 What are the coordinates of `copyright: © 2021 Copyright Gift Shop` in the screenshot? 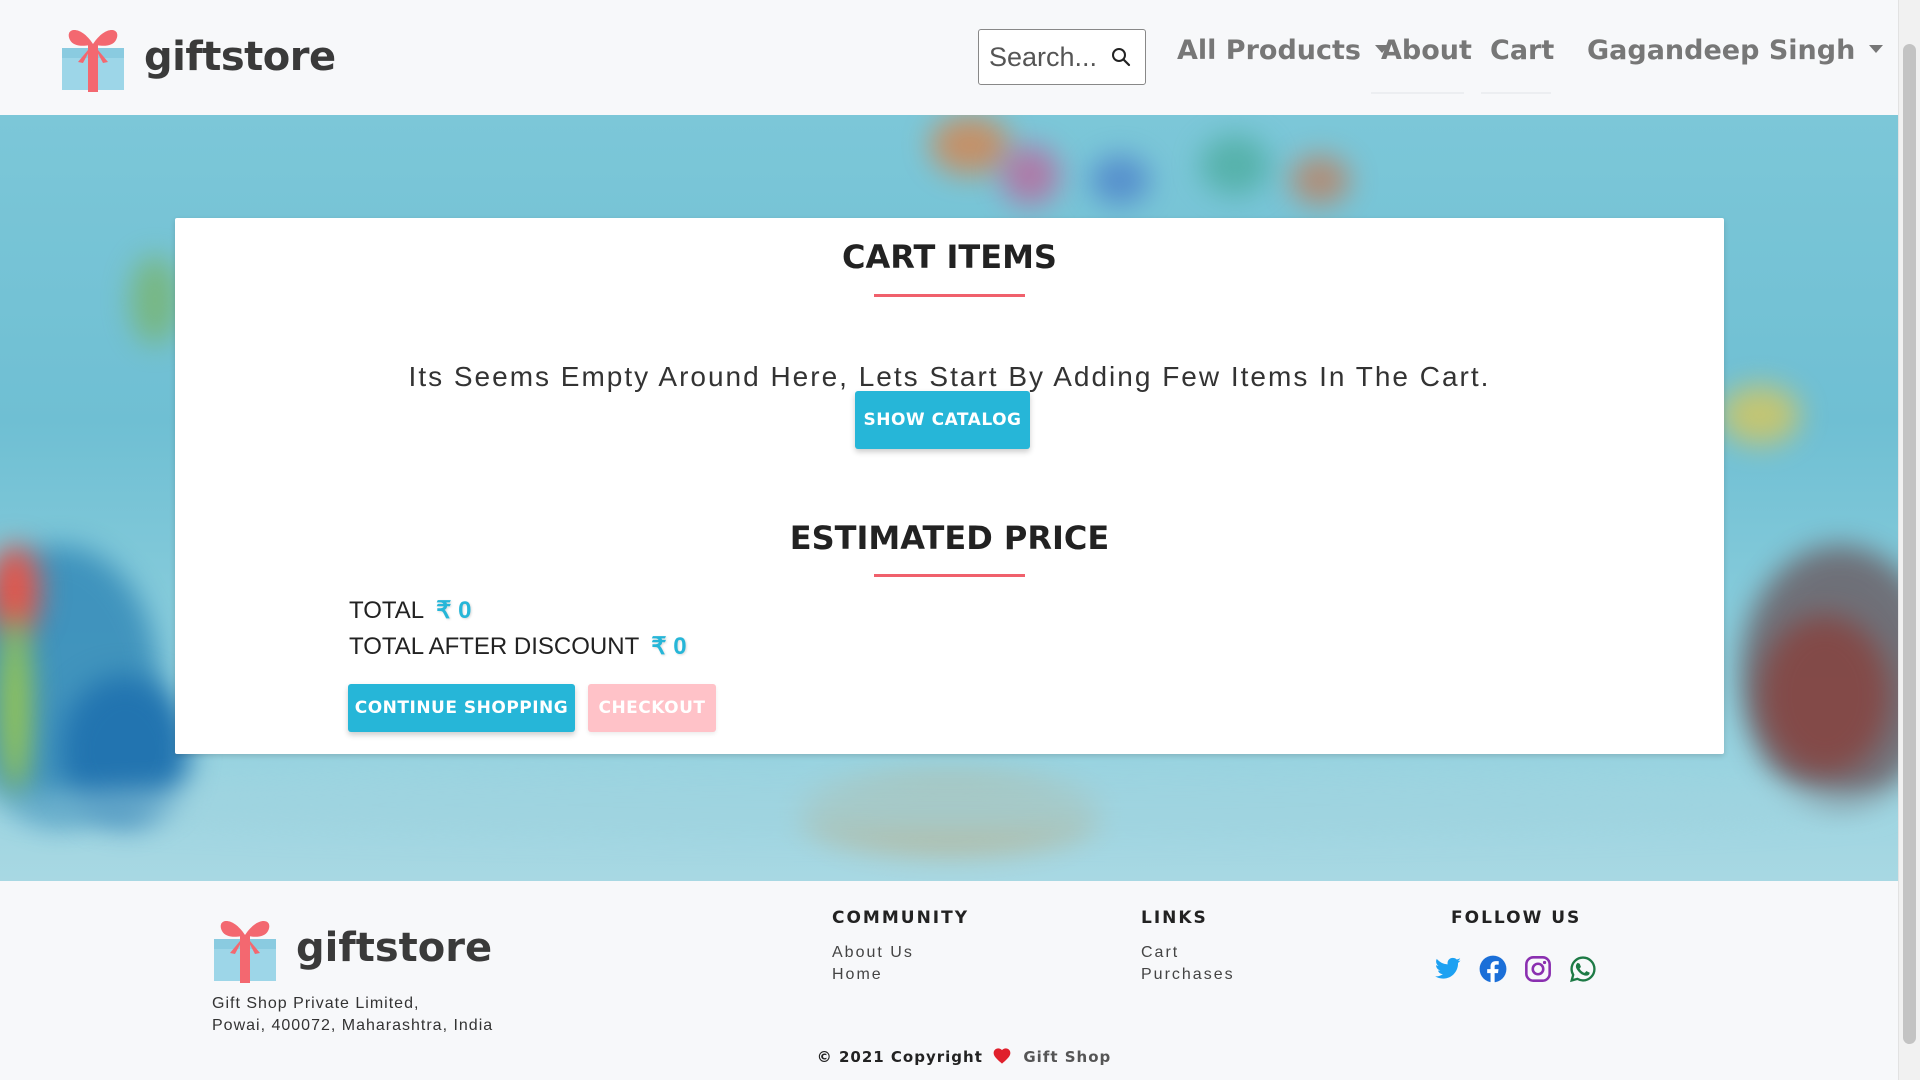 It's located at (949, 1057).